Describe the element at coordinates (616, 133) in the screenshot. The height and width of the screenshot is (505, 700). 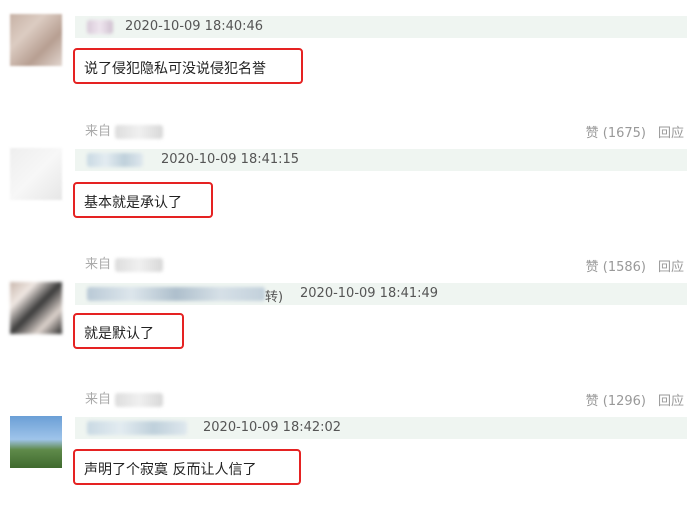
I see `like-button: 赞 (1675)` at that location.